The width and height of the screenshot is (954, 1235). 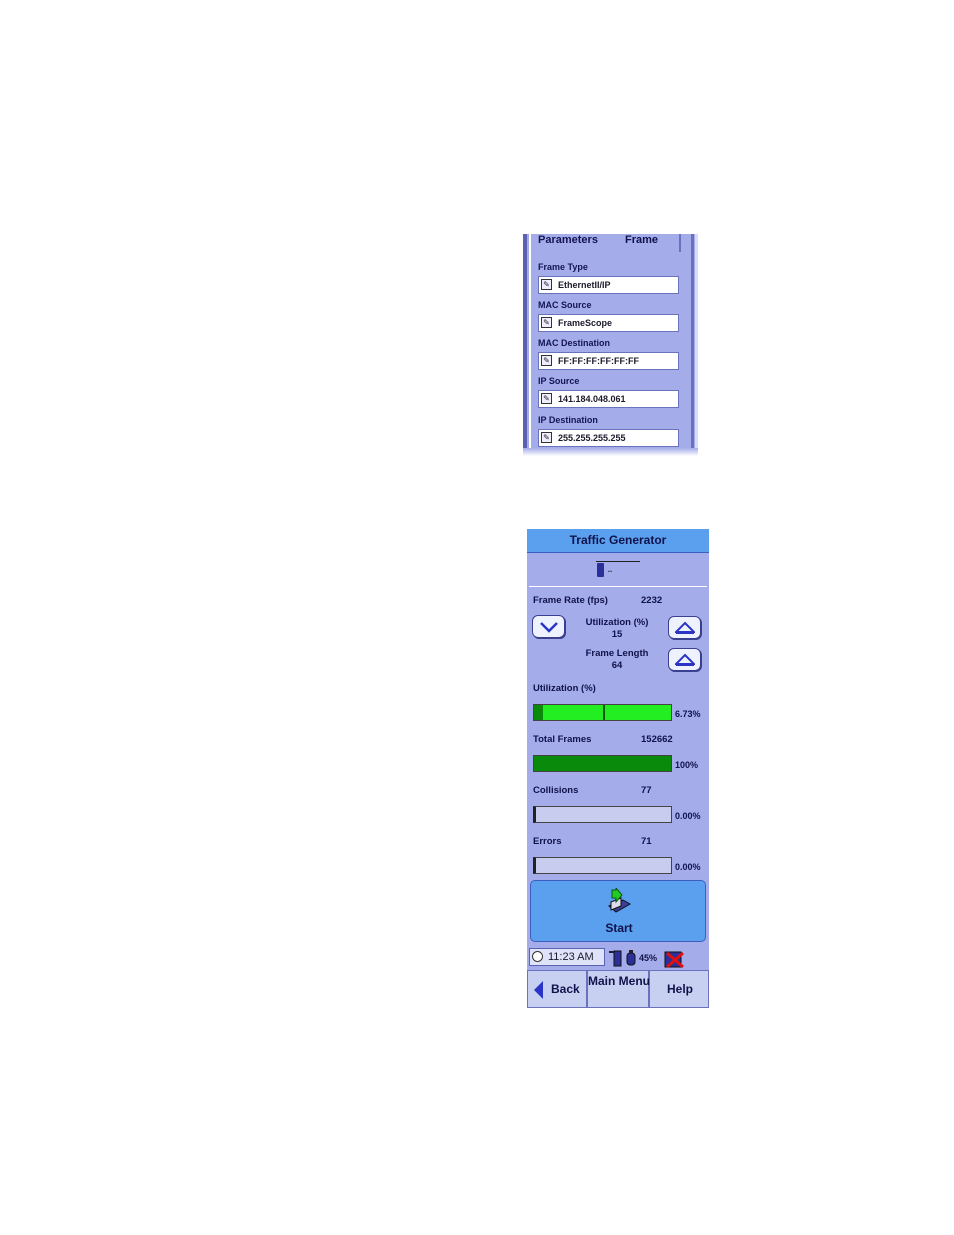 I want to click on frame-type-field: ✎ EthernetII/IP, so click(x=608, y=285).